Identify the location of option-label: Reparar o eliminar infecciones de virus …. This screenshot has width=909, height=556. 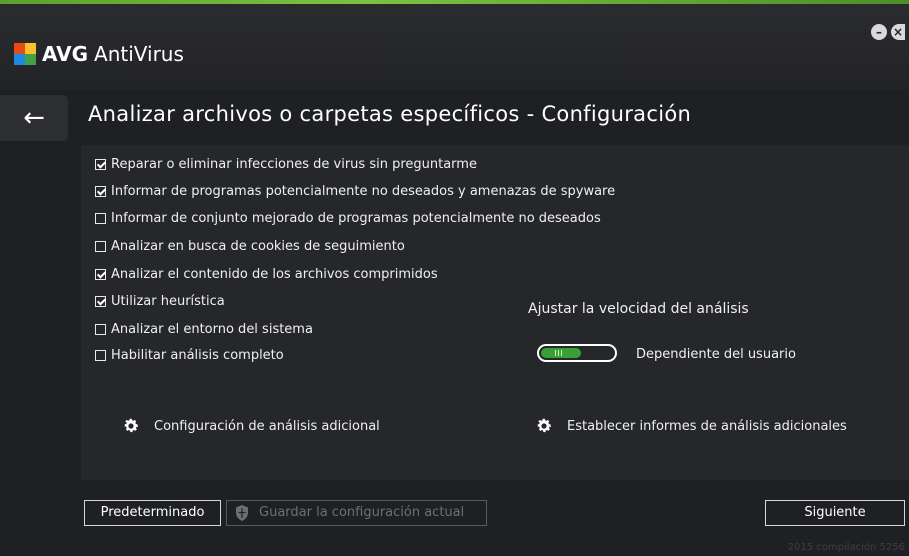
(294, 164).